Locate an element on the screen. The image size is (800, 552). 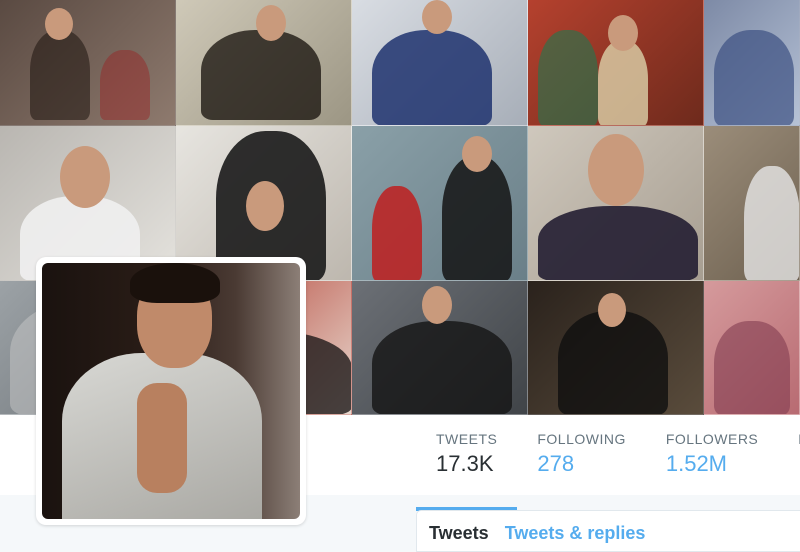
stat-followers: FOLLOWERS 1.52M is located at coordinates (712, 455).